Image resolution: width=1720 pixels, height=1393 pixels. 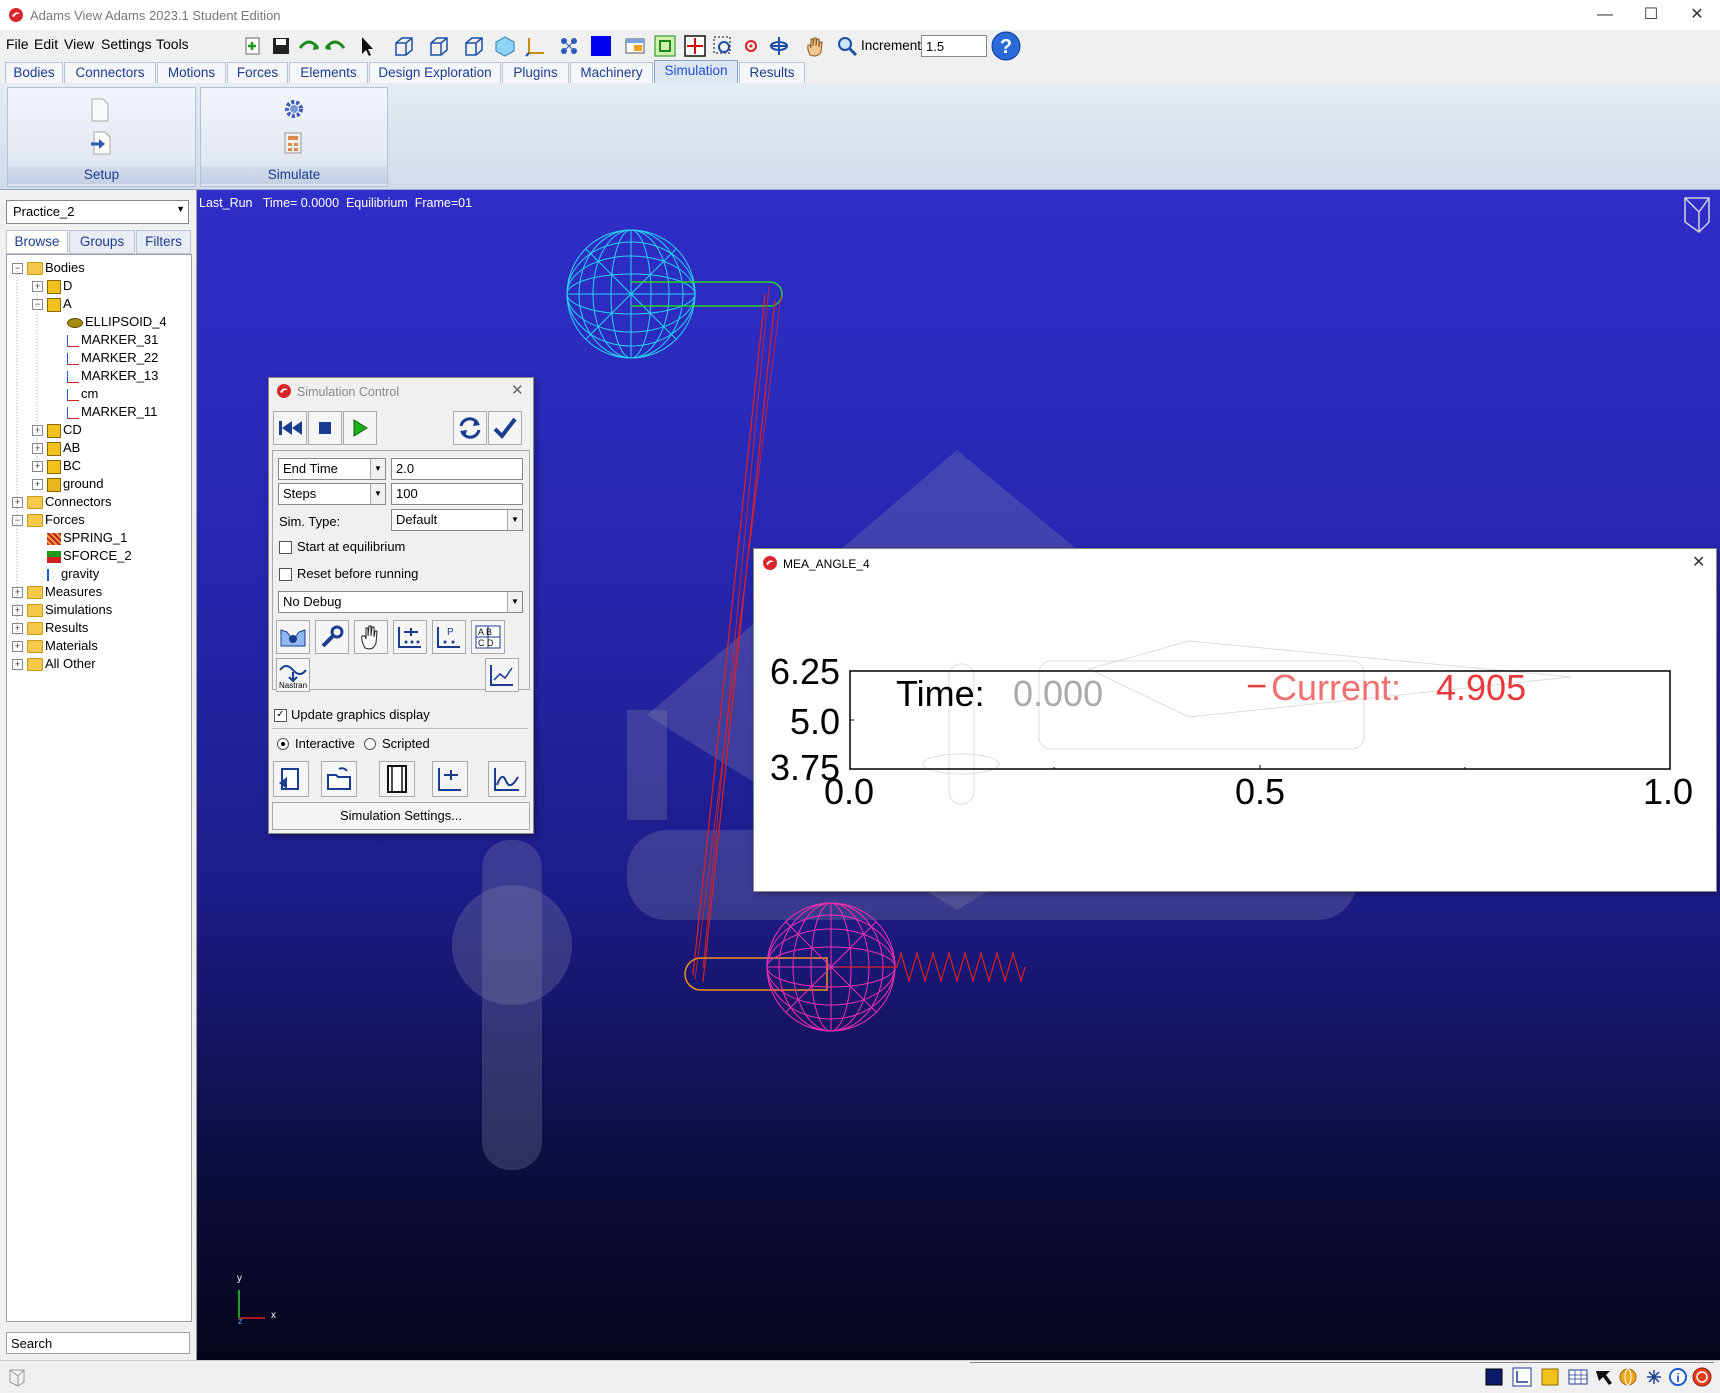 I want to click on zoom-area-icon, so click(x=723, y=46).